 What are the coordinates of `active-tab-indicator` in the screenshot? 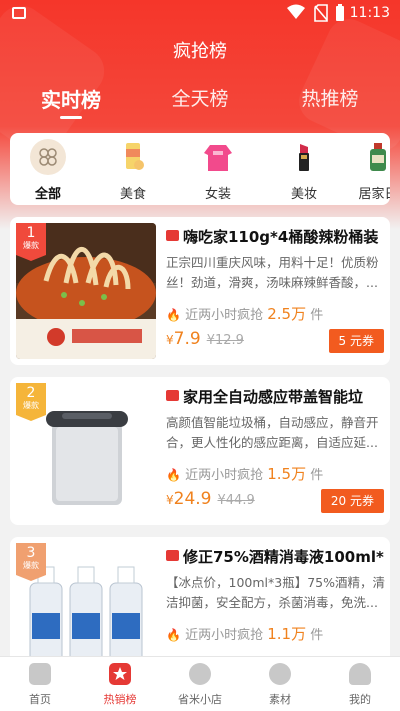 It's located at (71, 117).